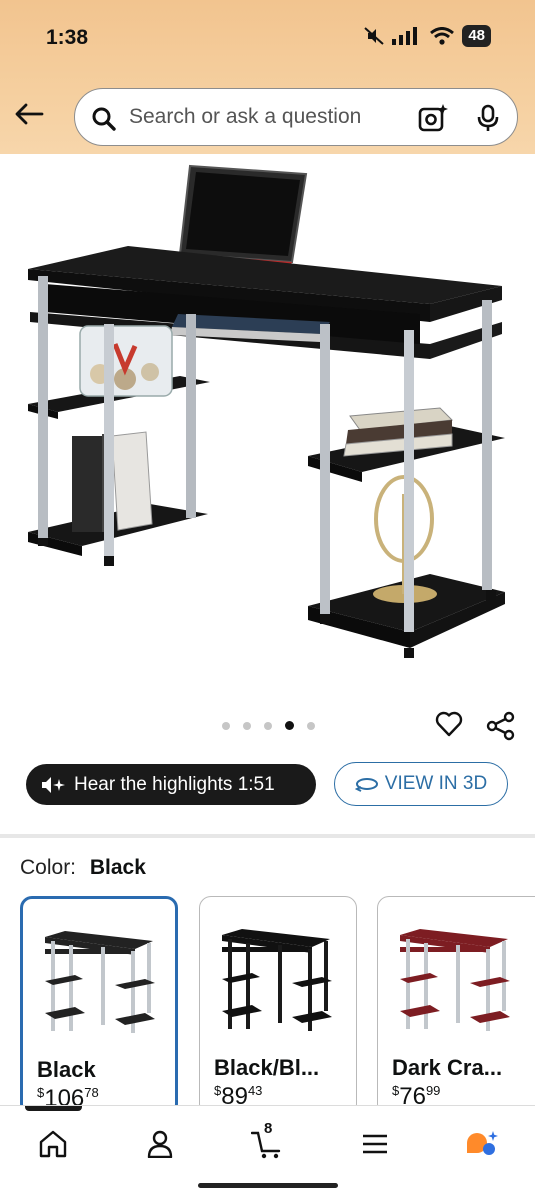 This screenshot has height=1200, width=535. Describe the element at coordinates (268, 1128) in the screenshot. I see `cart-count-badge: 8` at that location.